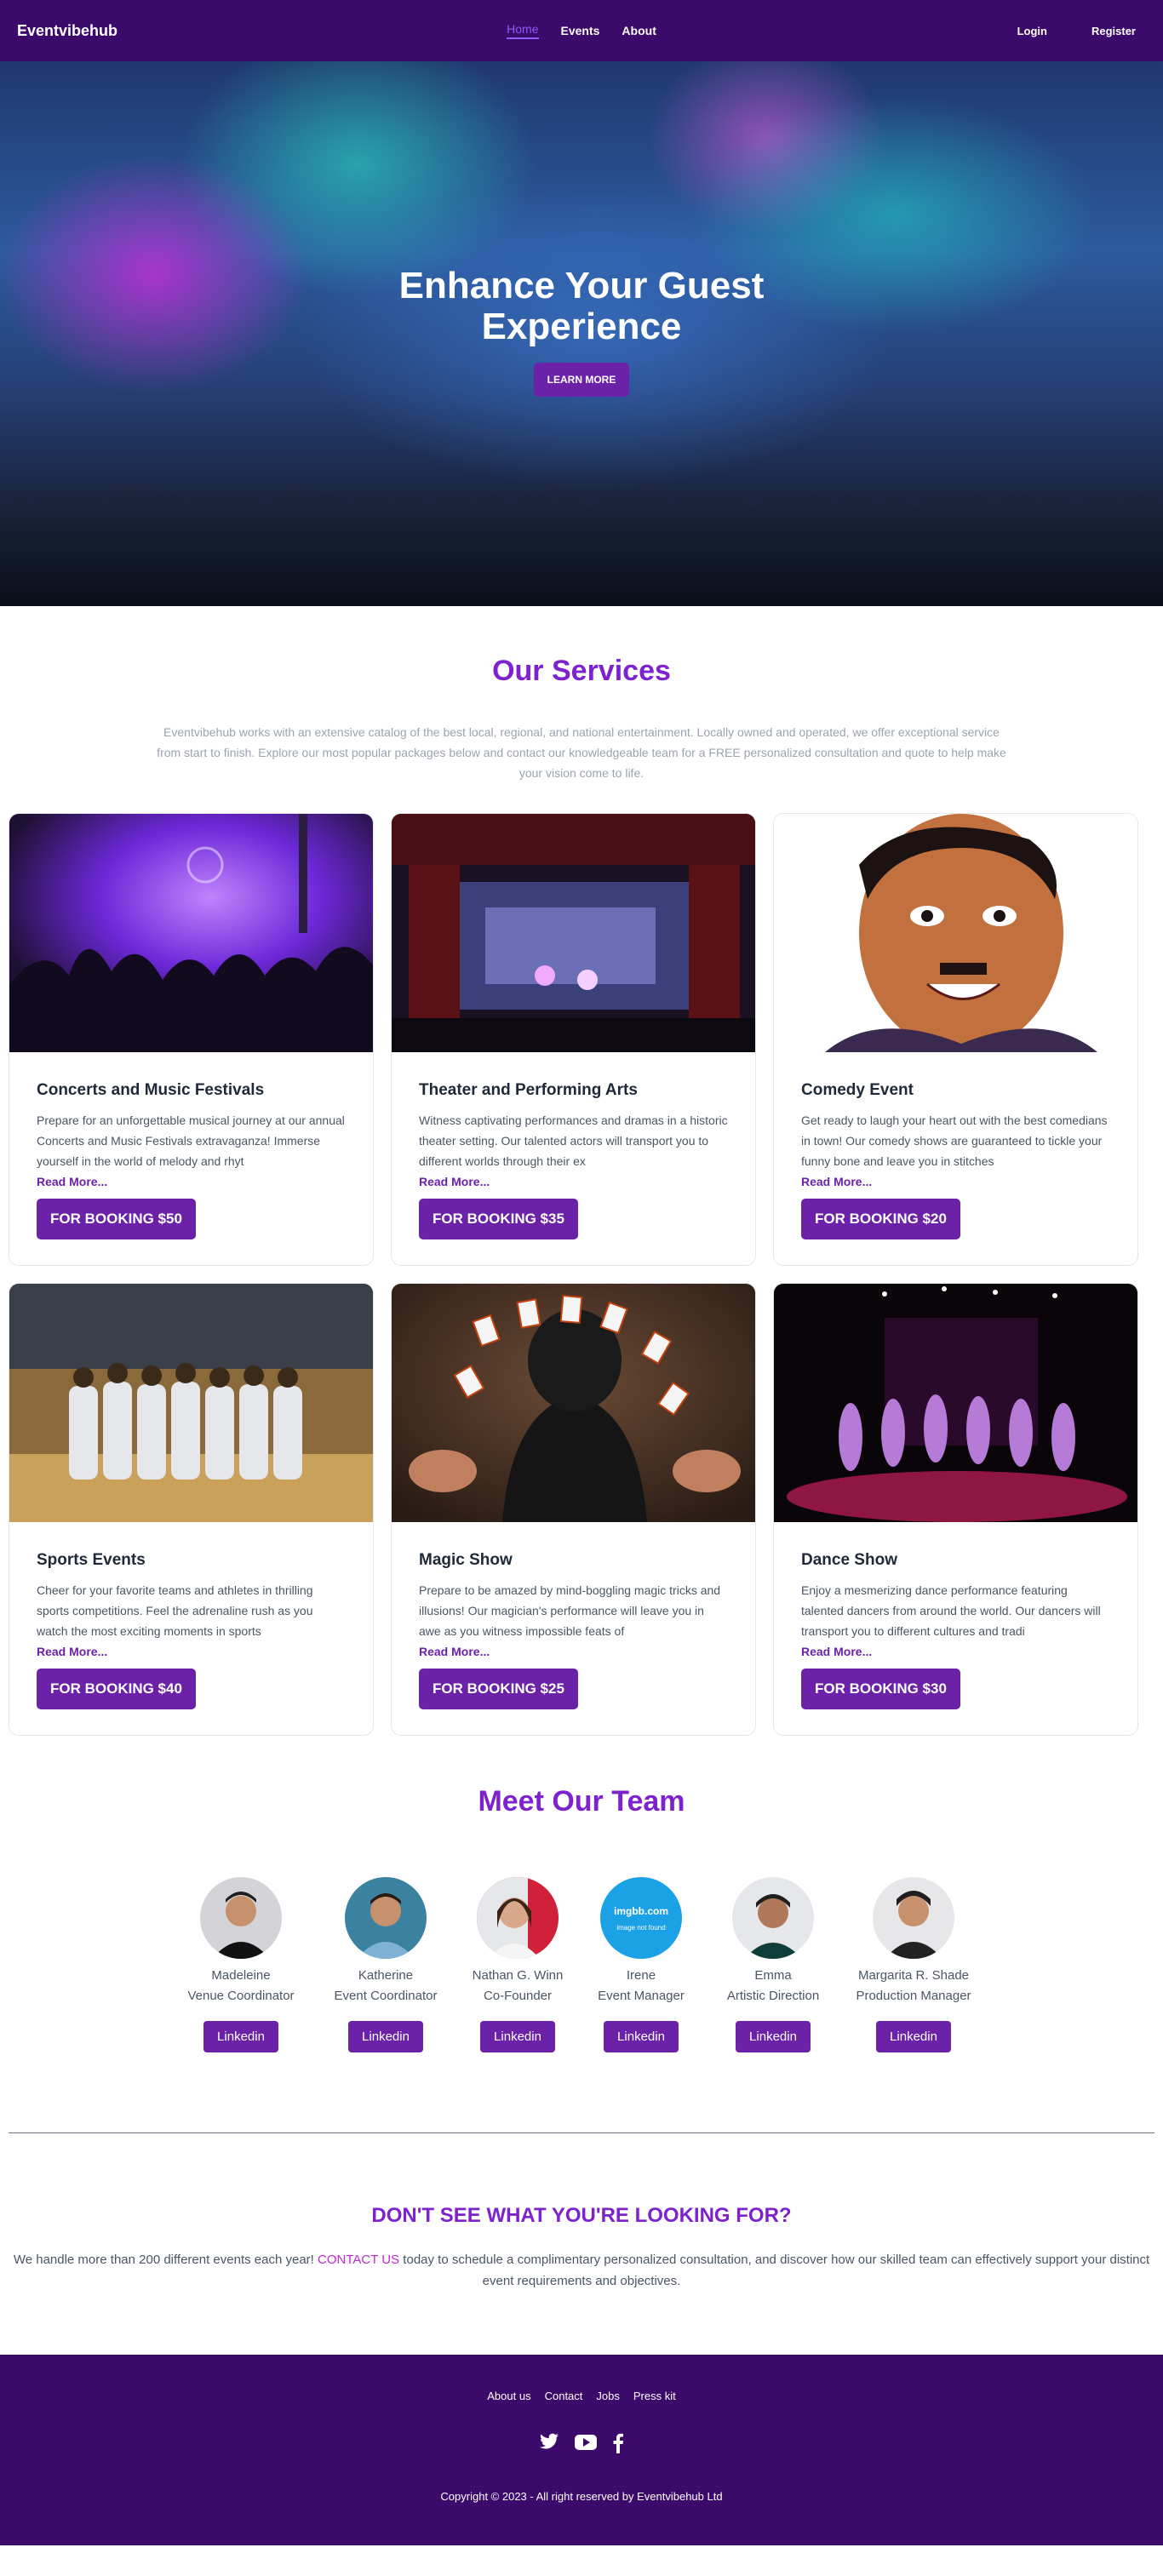 The image size is (1163, 2576). I want to click on placeholder-subtitle: image not found, so click(641, 1927).